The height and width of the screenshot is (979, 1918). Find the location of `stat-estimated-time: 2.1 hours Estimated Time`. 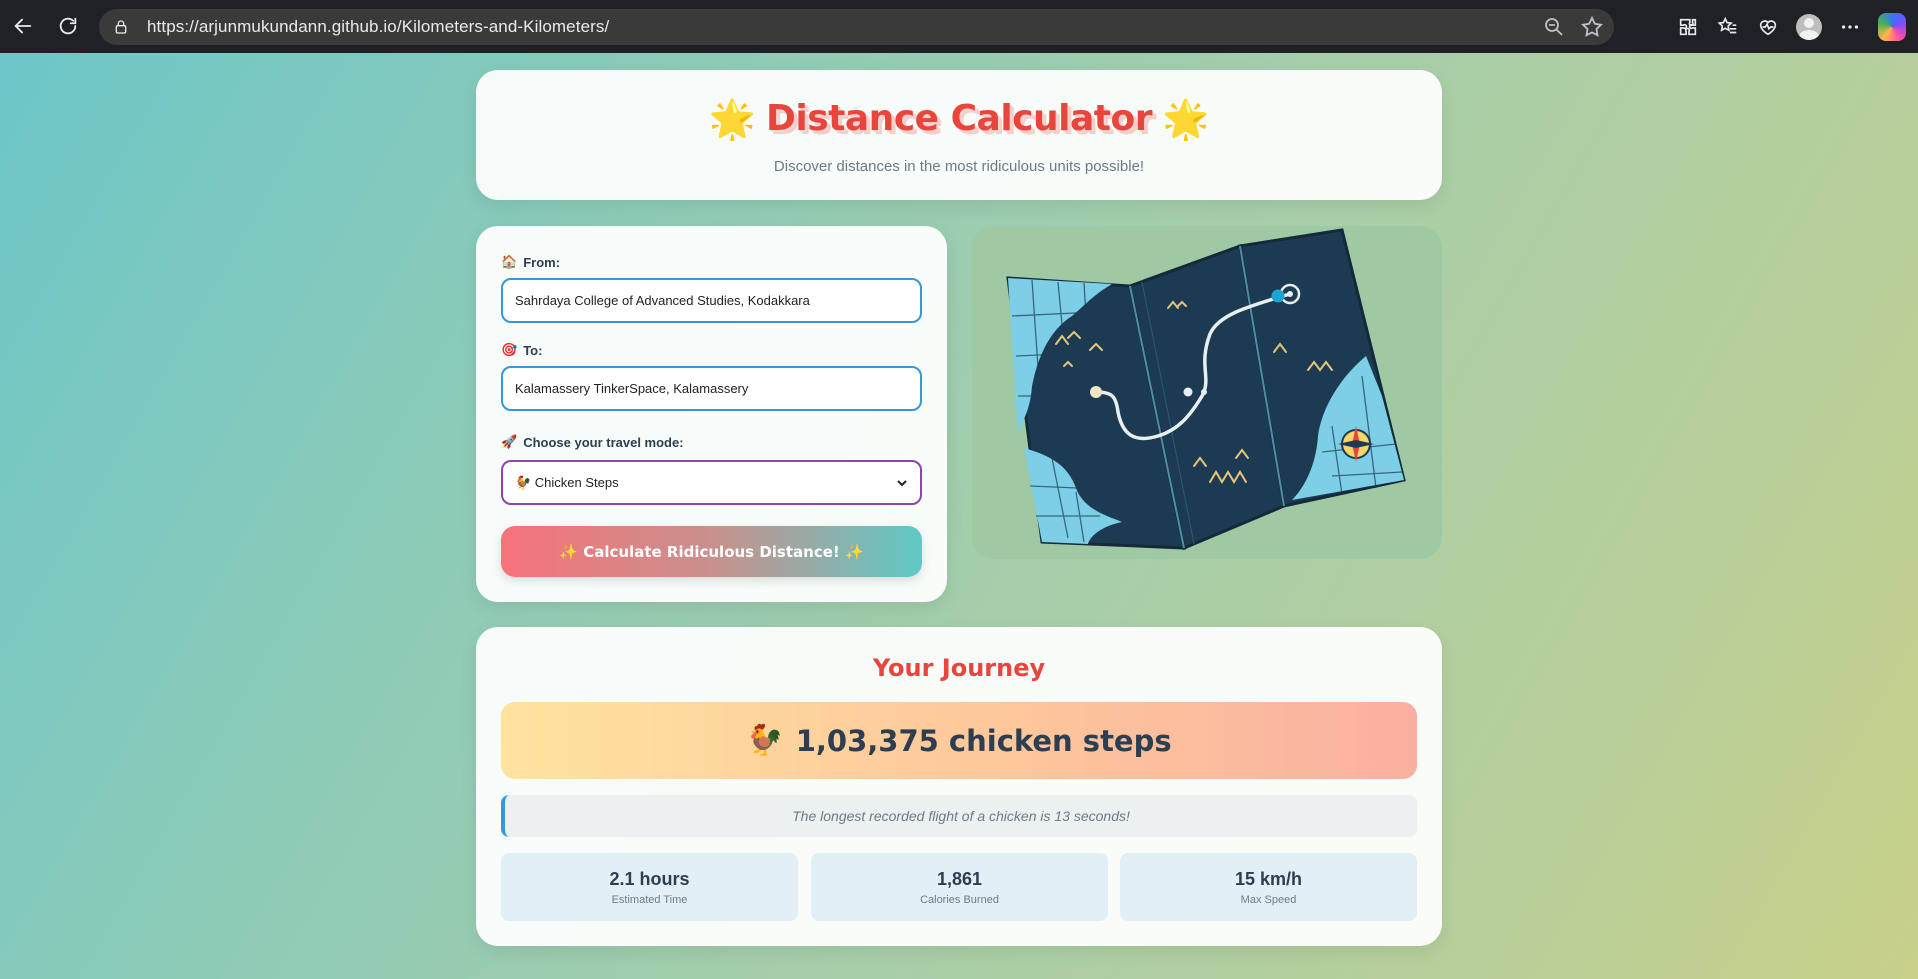

stat-estimated-time: 2.1 hours Estimated Time is located at coordinates (649, 887).